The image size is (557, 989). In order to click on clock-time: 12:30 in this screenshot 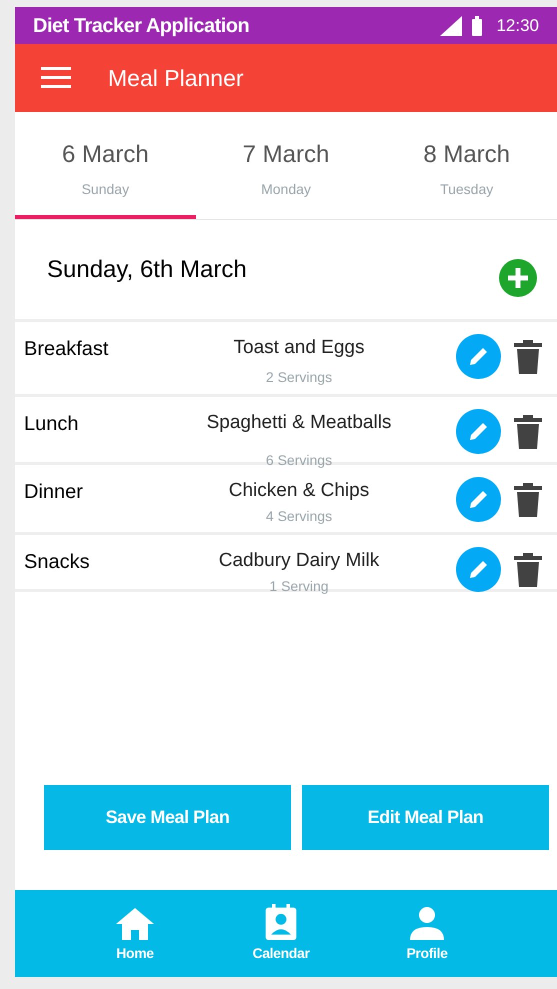, I will do `click(517, 25)`.